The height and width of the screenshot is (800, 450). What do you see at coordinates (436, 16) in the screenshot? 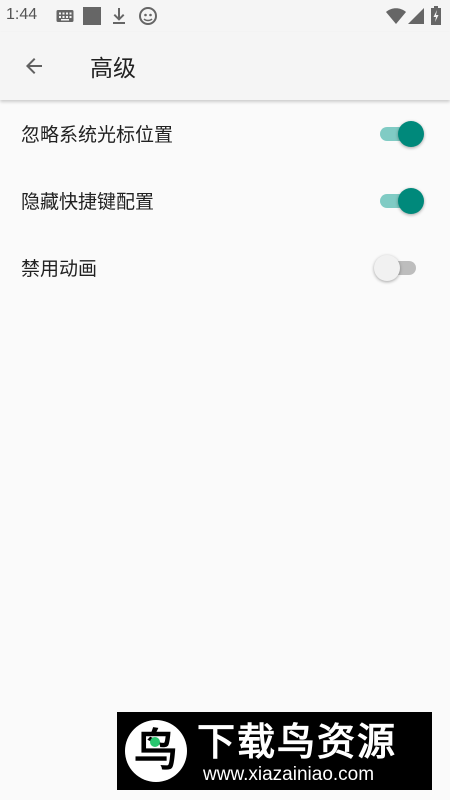
I see `battery-icon` at bounding box center [436, 16].